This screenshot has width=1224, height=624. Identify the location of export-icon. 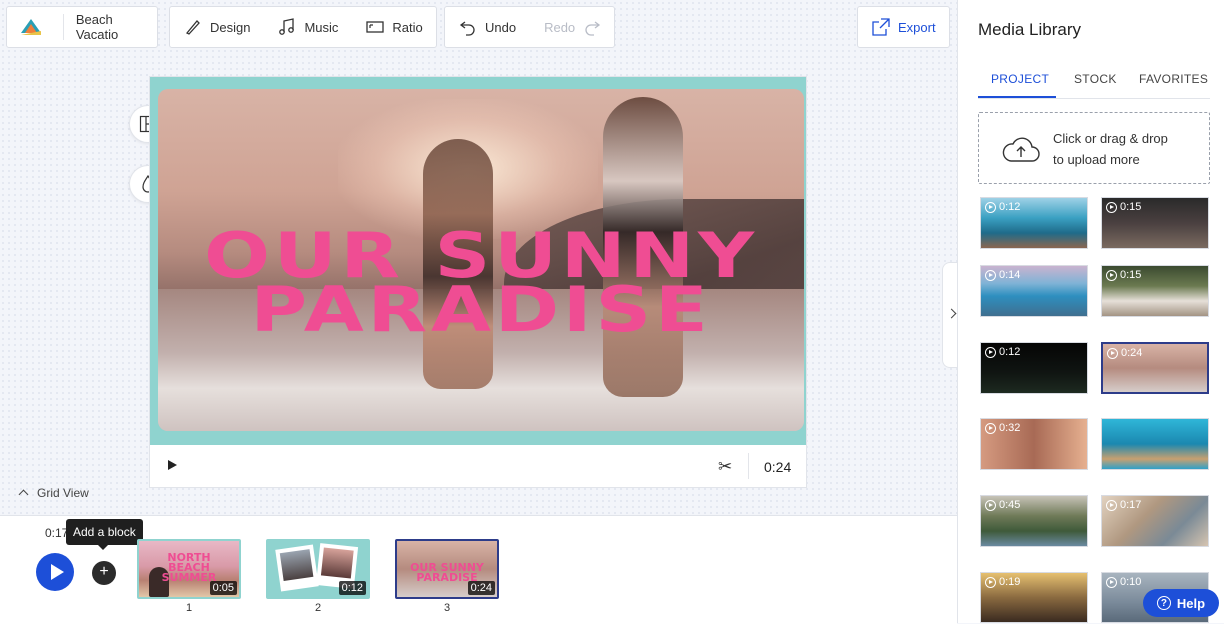
(881, 27).